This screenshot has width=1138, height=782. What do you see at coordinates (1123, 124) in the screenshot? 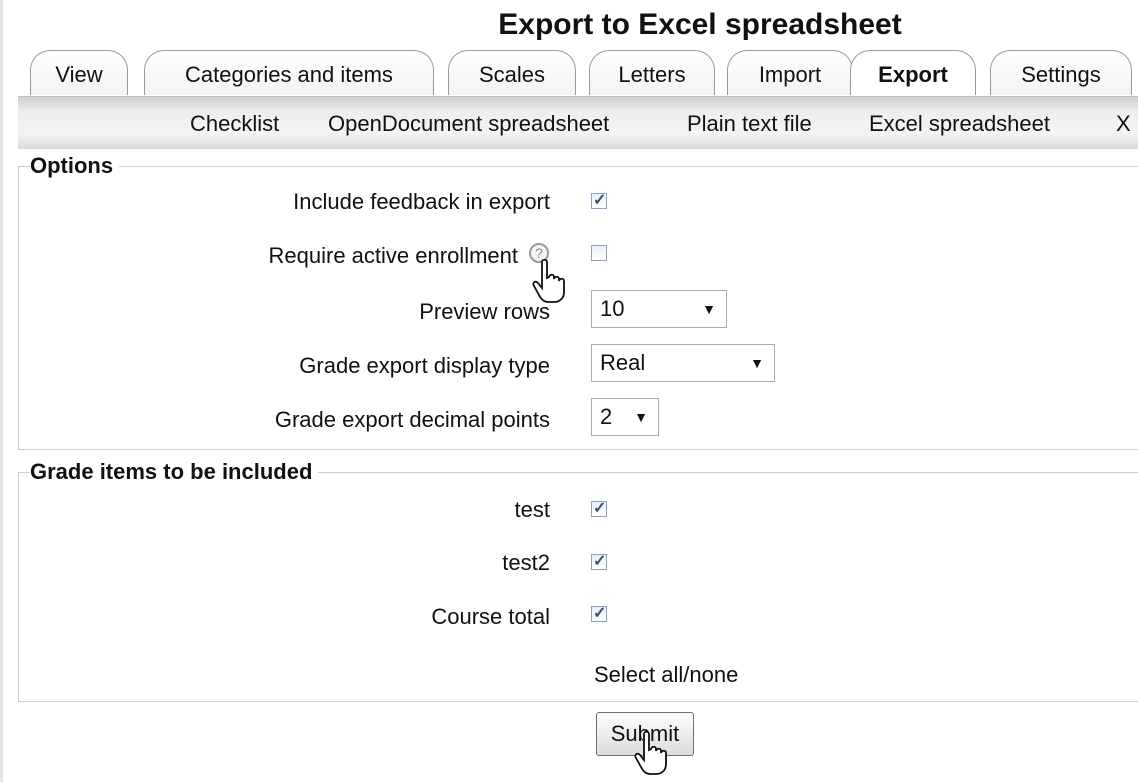
I see `subtab-xml: X` at bounding box center [1123, 124].